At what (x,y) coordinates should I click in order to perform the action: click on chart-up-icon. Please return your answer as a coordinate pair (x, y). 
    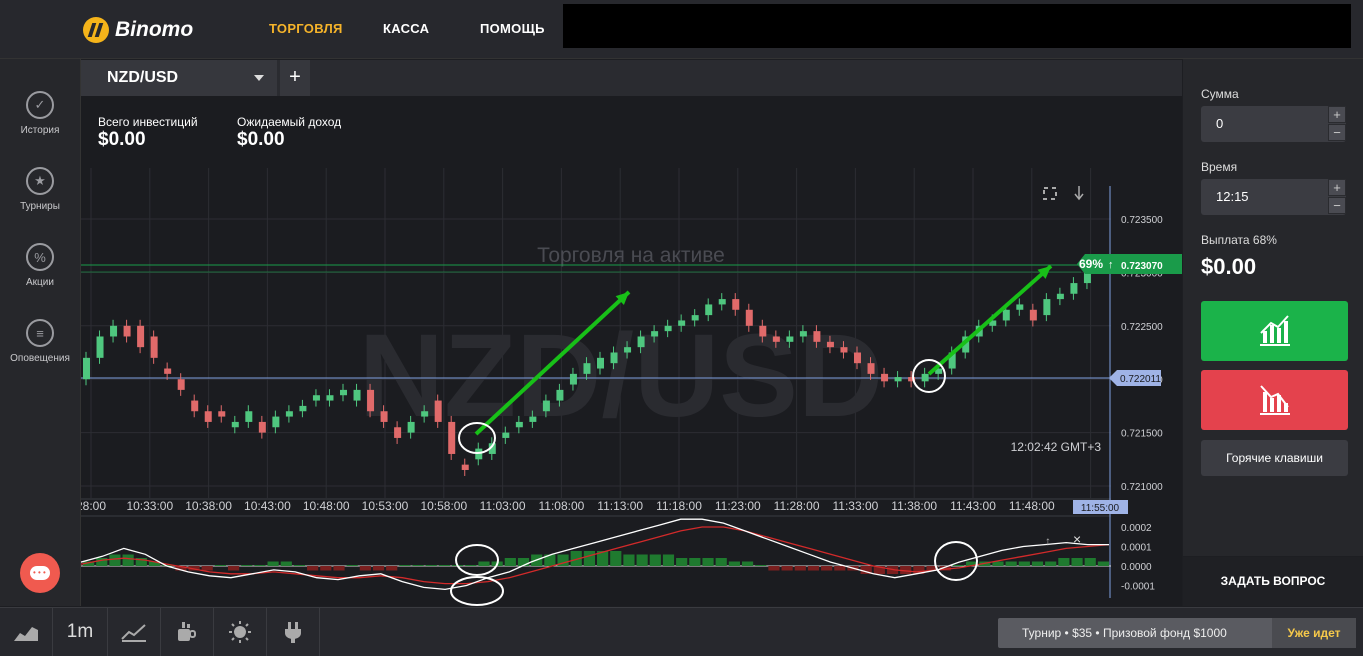
    Looking at the image, I should click on (1275, 330).